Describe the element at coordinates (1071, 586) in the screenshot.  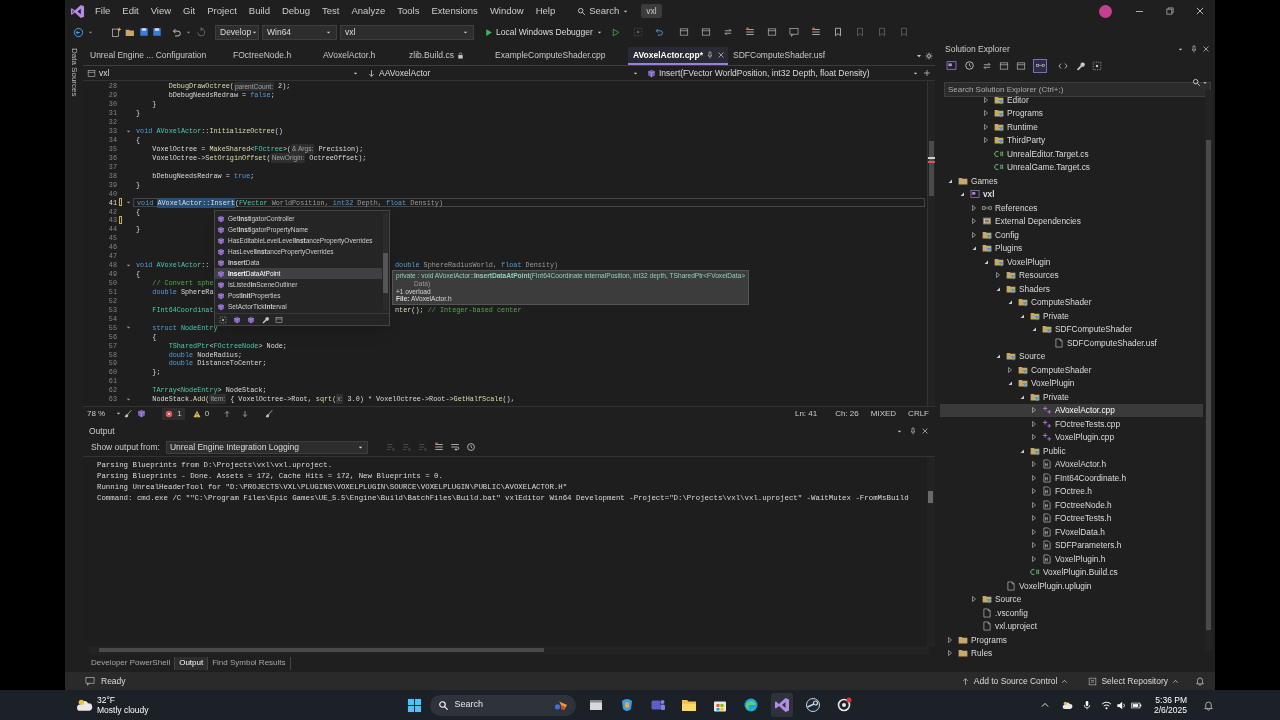
I see `tree-item: VoxelPlugin.uplugin` at that location.